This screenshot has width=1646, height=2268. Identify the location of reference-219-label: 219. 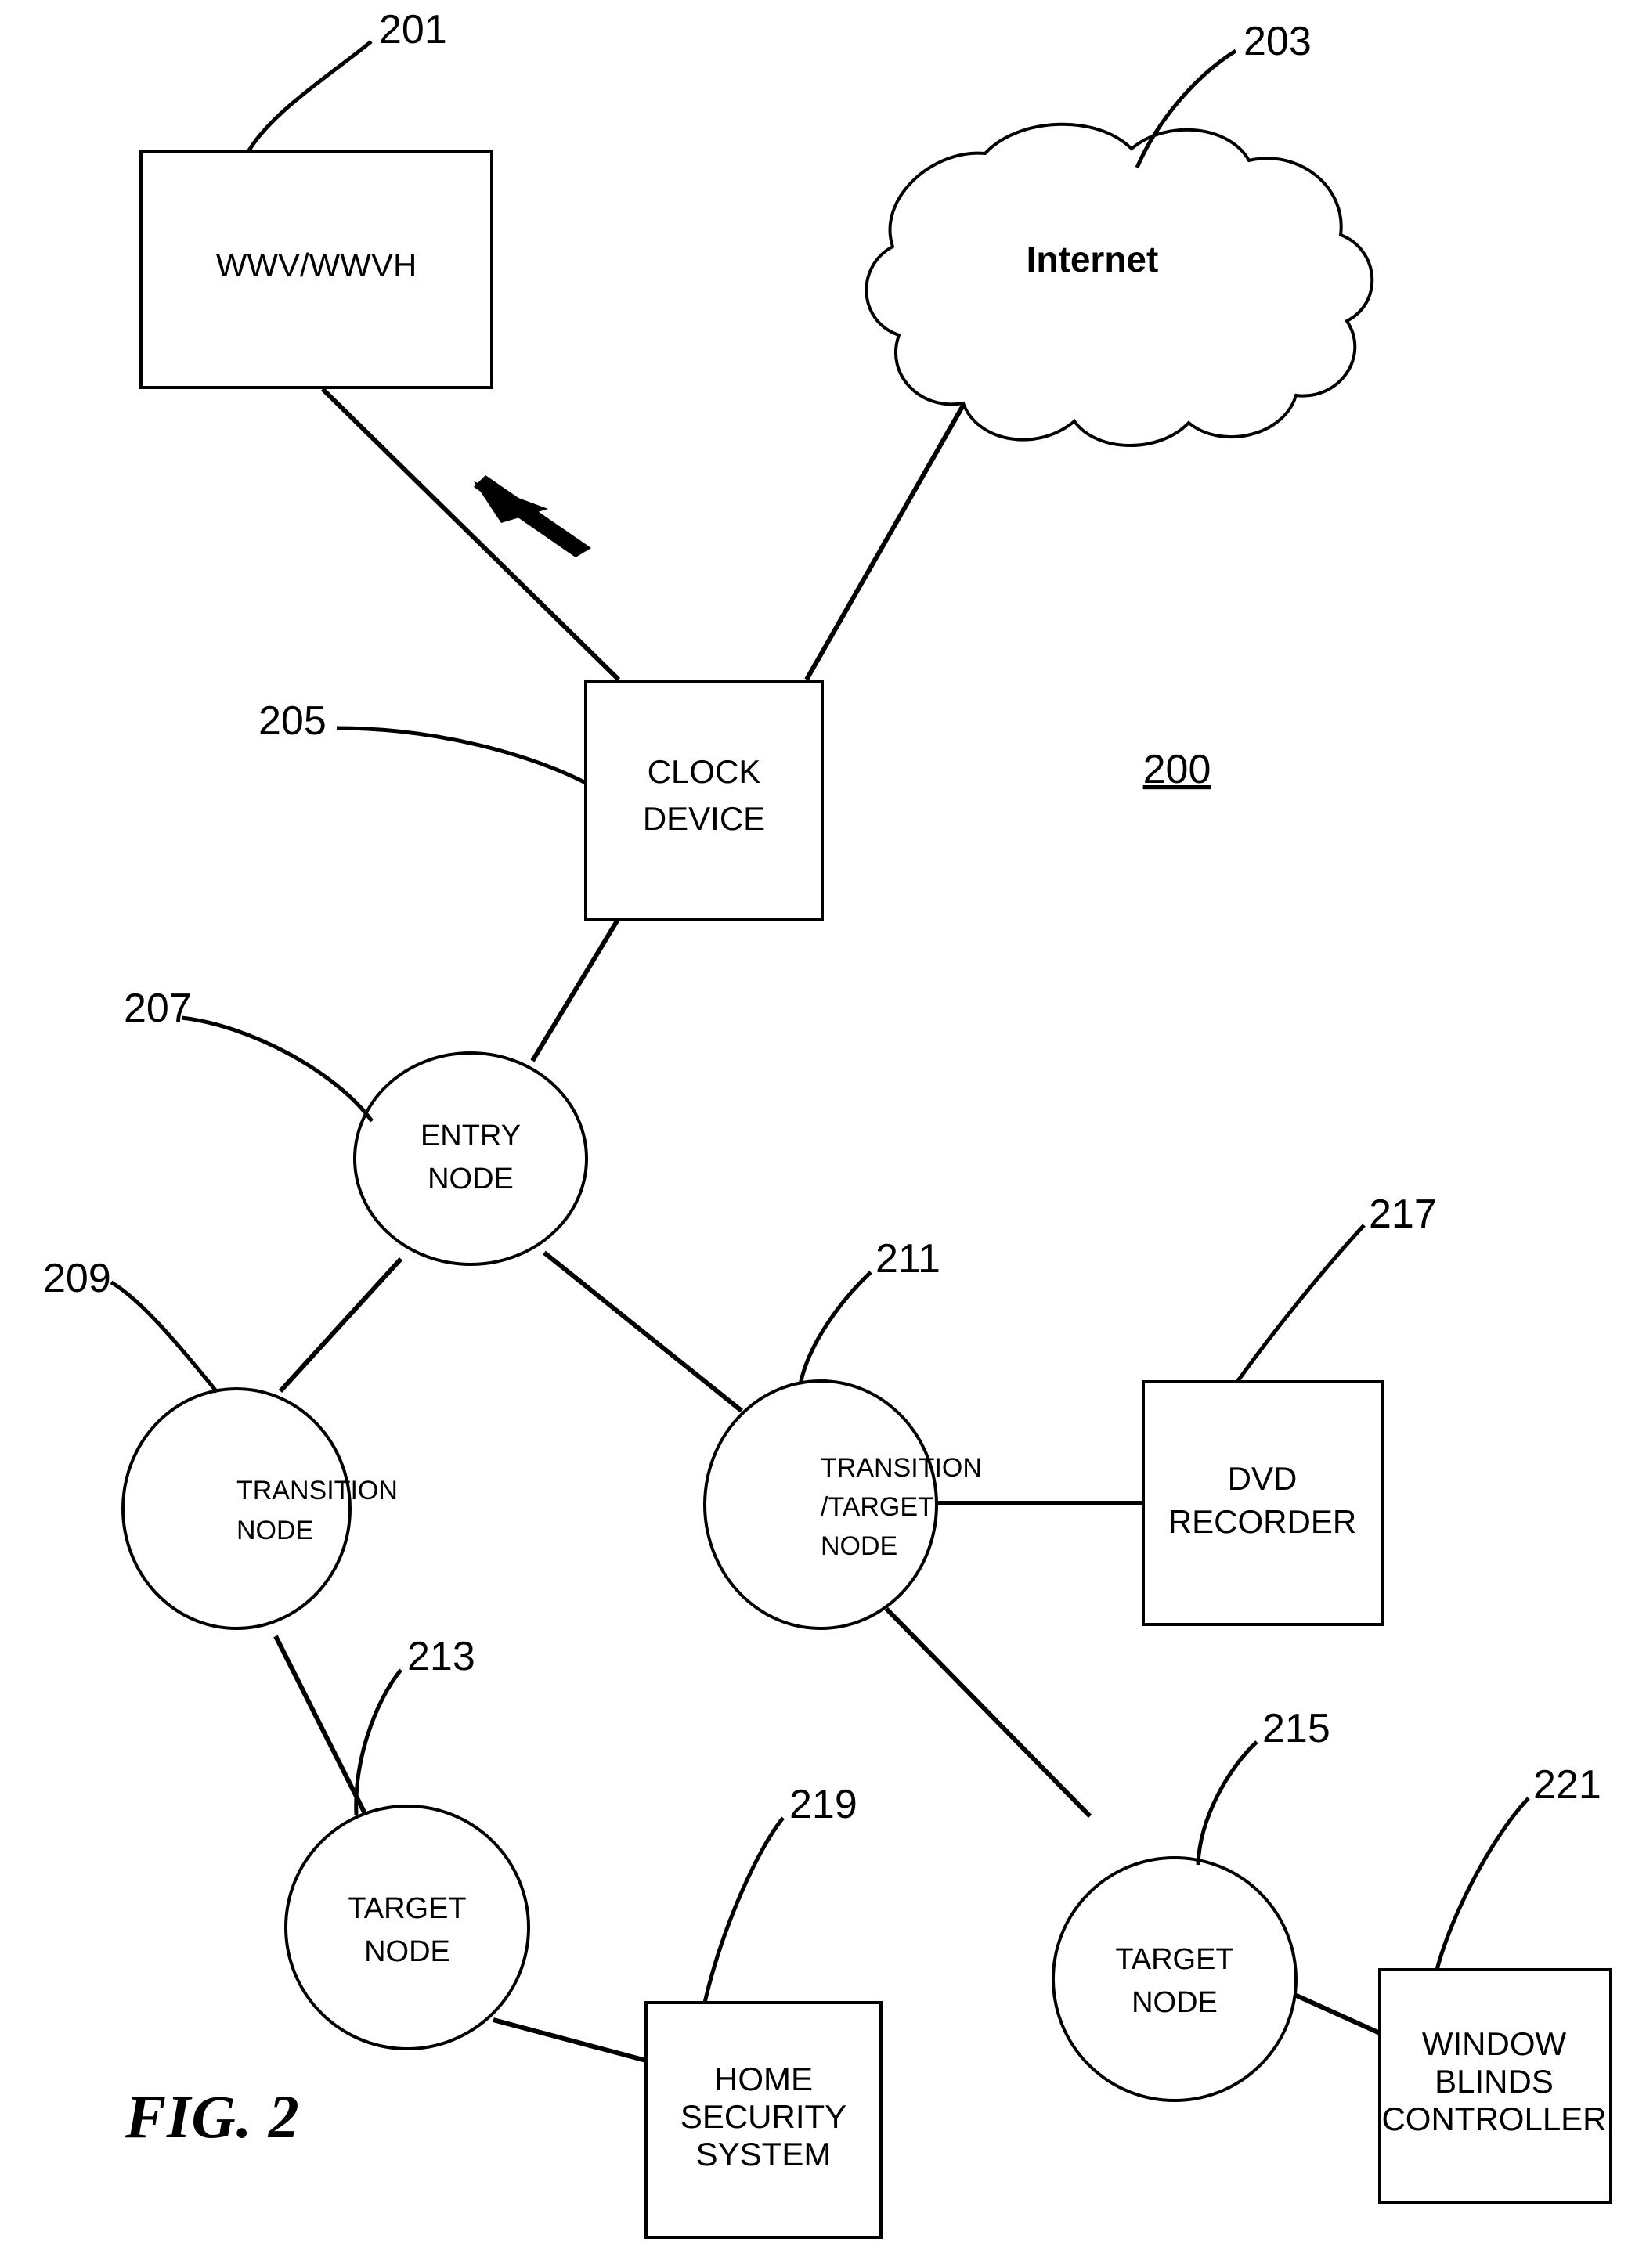
(823, 1805).